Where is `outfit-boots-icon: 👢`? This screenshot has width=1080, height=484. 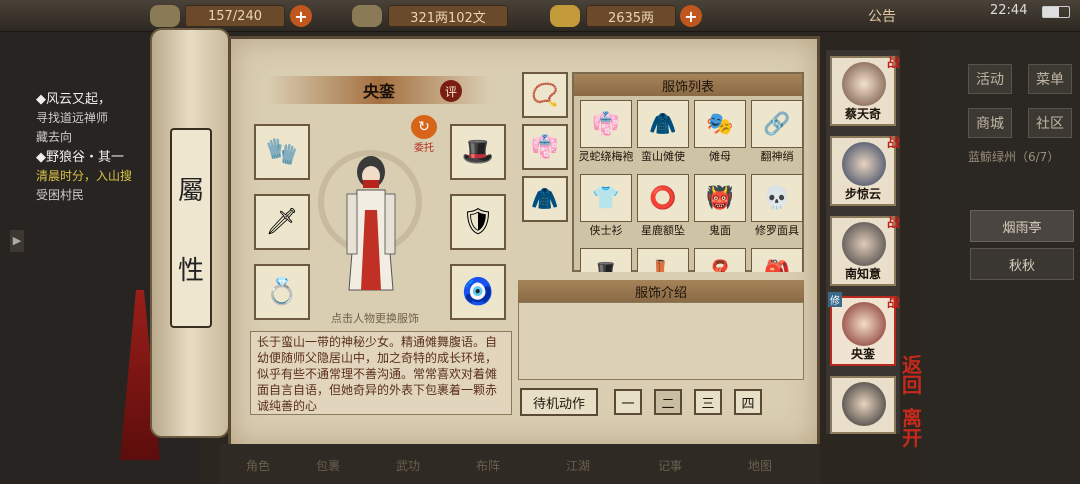 outfit-boots-icon: 👢 is located at coordinates (663, 260).